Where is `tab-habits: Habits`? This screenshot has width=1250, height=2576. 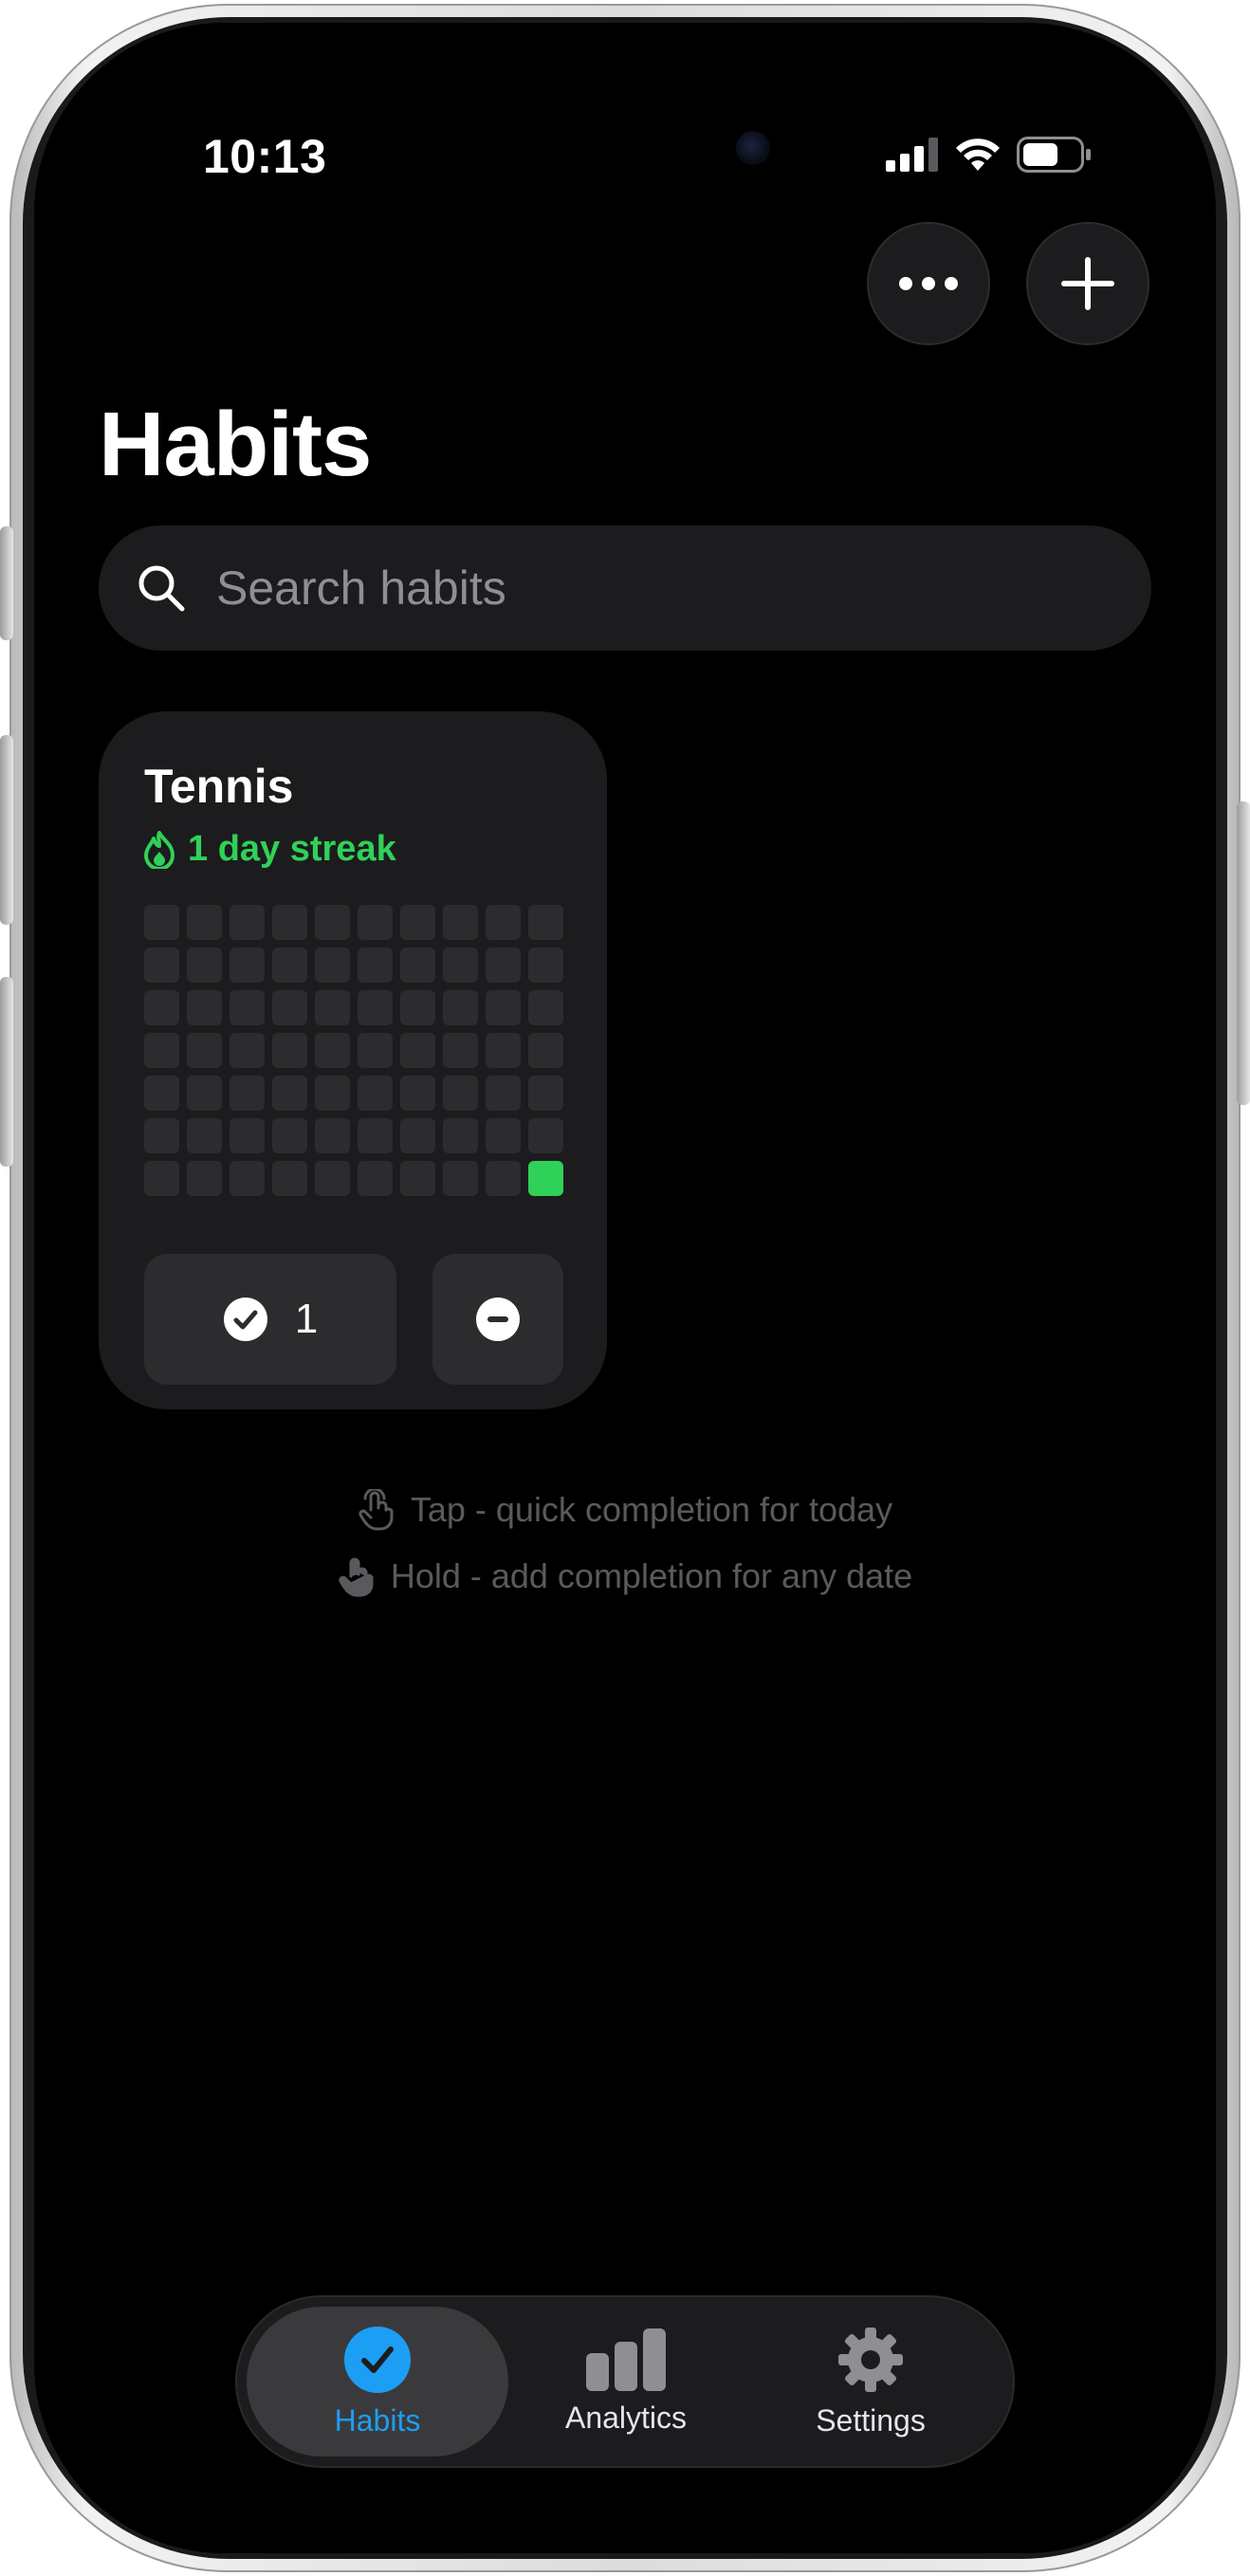 tab-habits: Habits is located at coordinates (377, 2381).